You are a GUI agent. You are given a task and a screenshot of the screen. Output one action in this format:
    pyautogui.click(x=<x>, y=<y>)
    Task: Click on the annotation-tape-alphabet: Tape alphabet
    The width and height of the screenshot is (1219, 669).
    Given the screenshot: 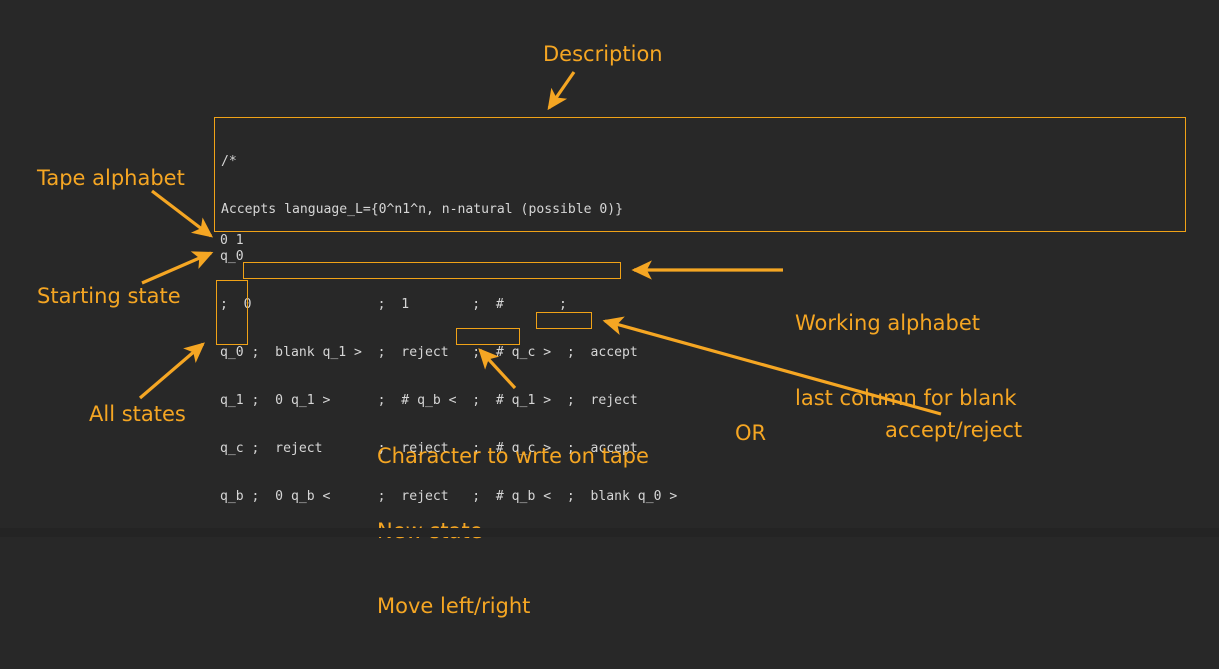 What is the action you would take?
    pyautogui.click(x=111, y=178)
    